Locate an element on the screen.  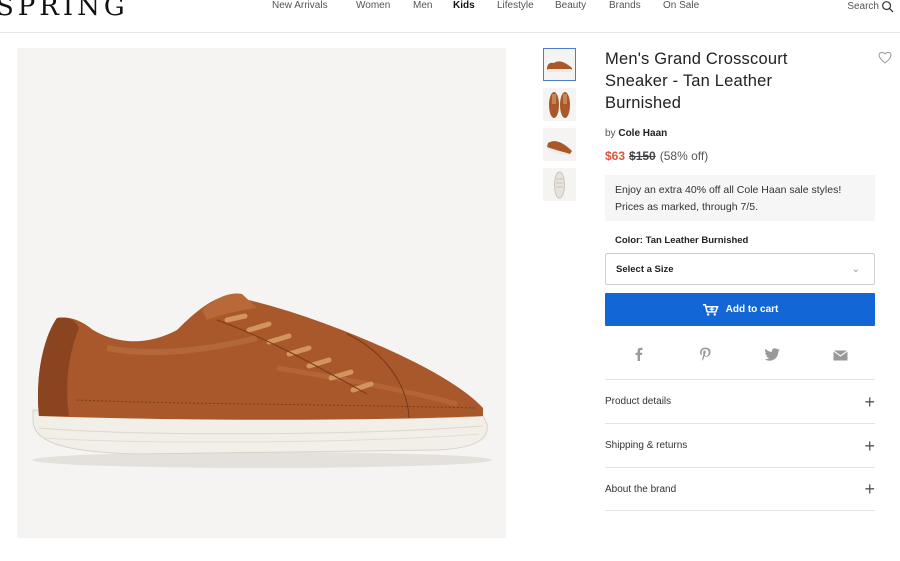
add-to-cart-label: Add to cart is located at coordinates (752, 309).